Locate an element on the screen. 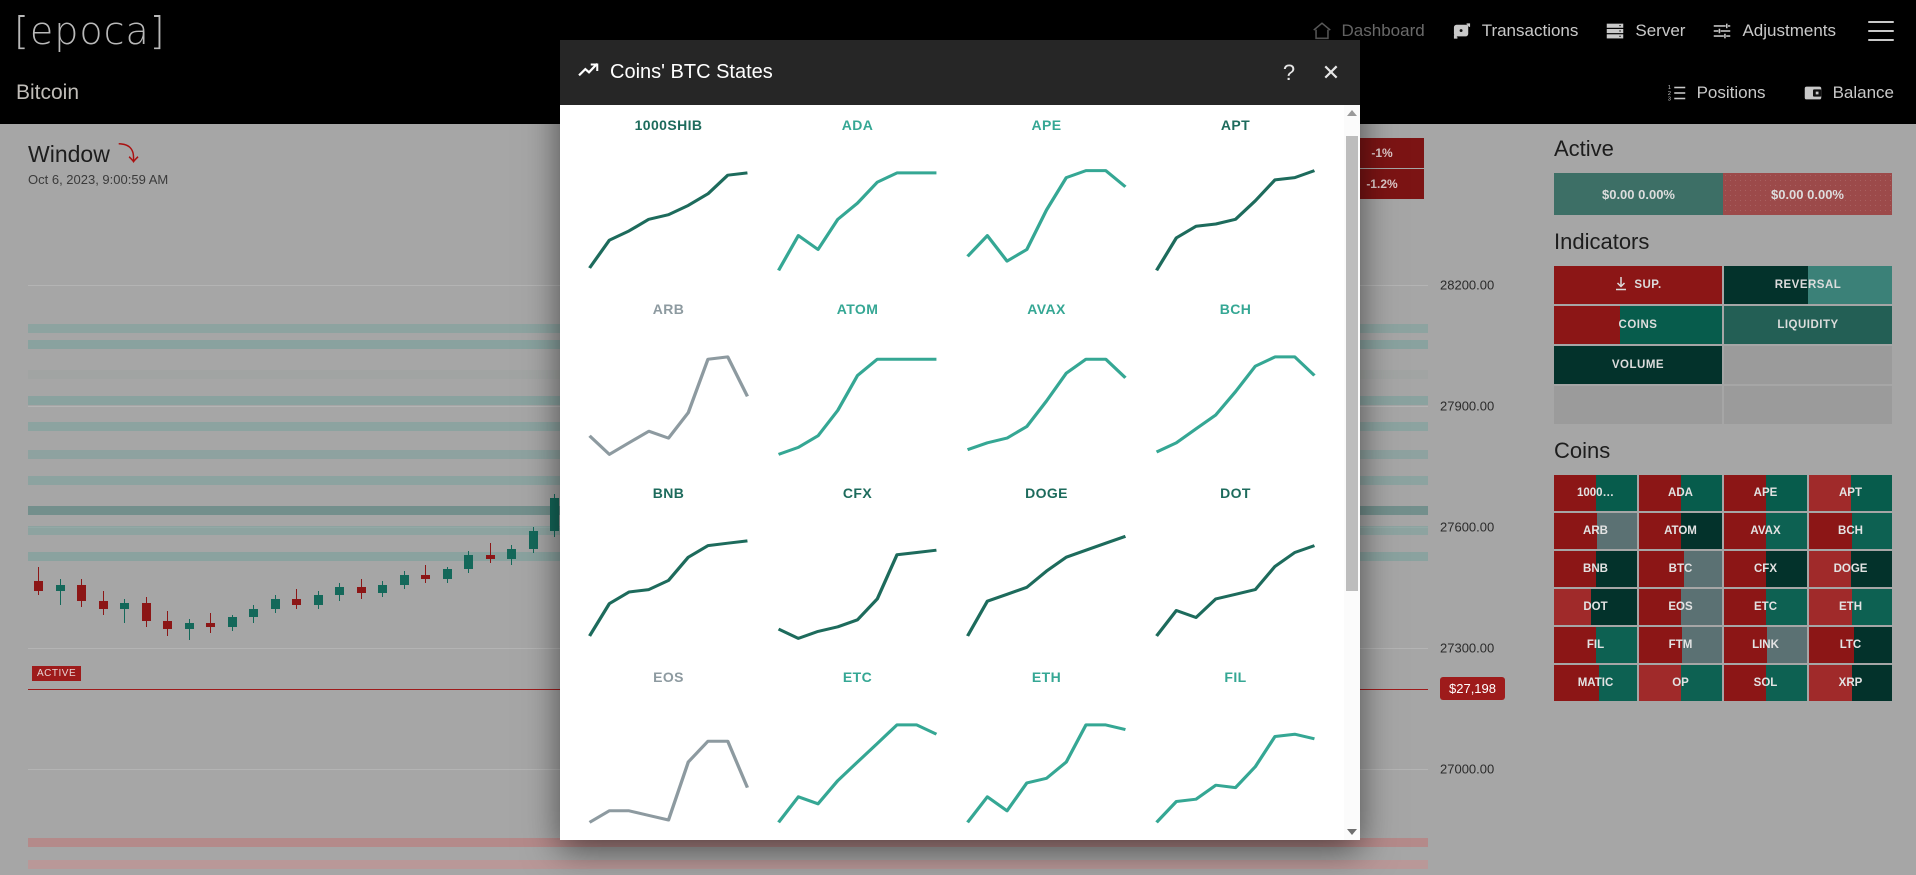  indicator-label: COINS is located at coordinates (1638, 325).